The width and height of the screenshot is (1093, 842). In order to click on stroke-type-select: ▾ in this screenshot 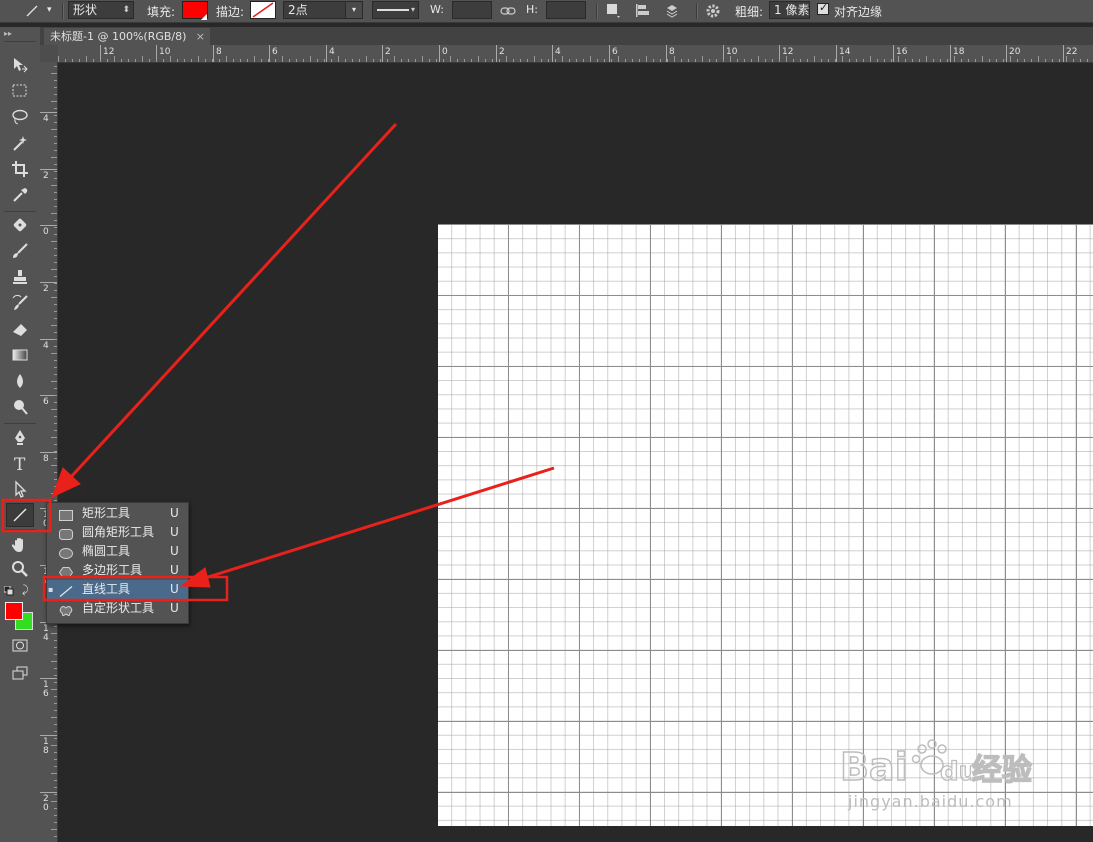, I will do `click(395, 10)`.